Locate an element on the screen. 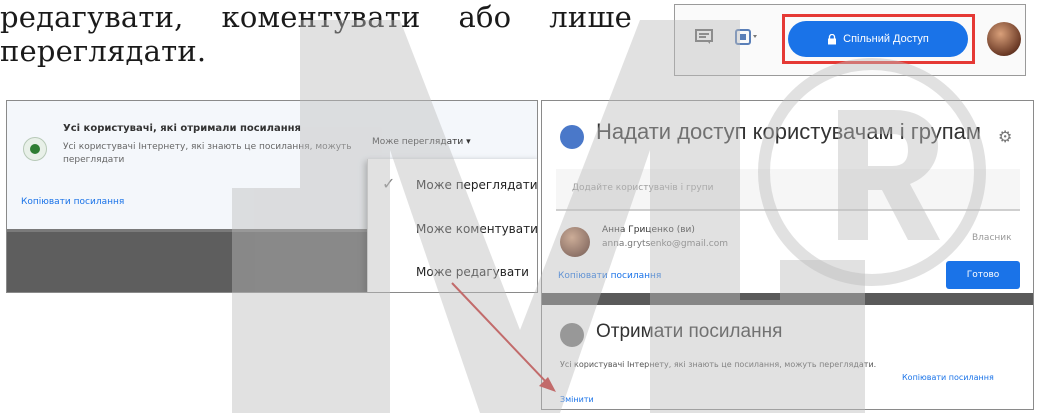 This screenshot has width=1038, height=413. intro-word: коментувати is located at coordinates (321, 17).